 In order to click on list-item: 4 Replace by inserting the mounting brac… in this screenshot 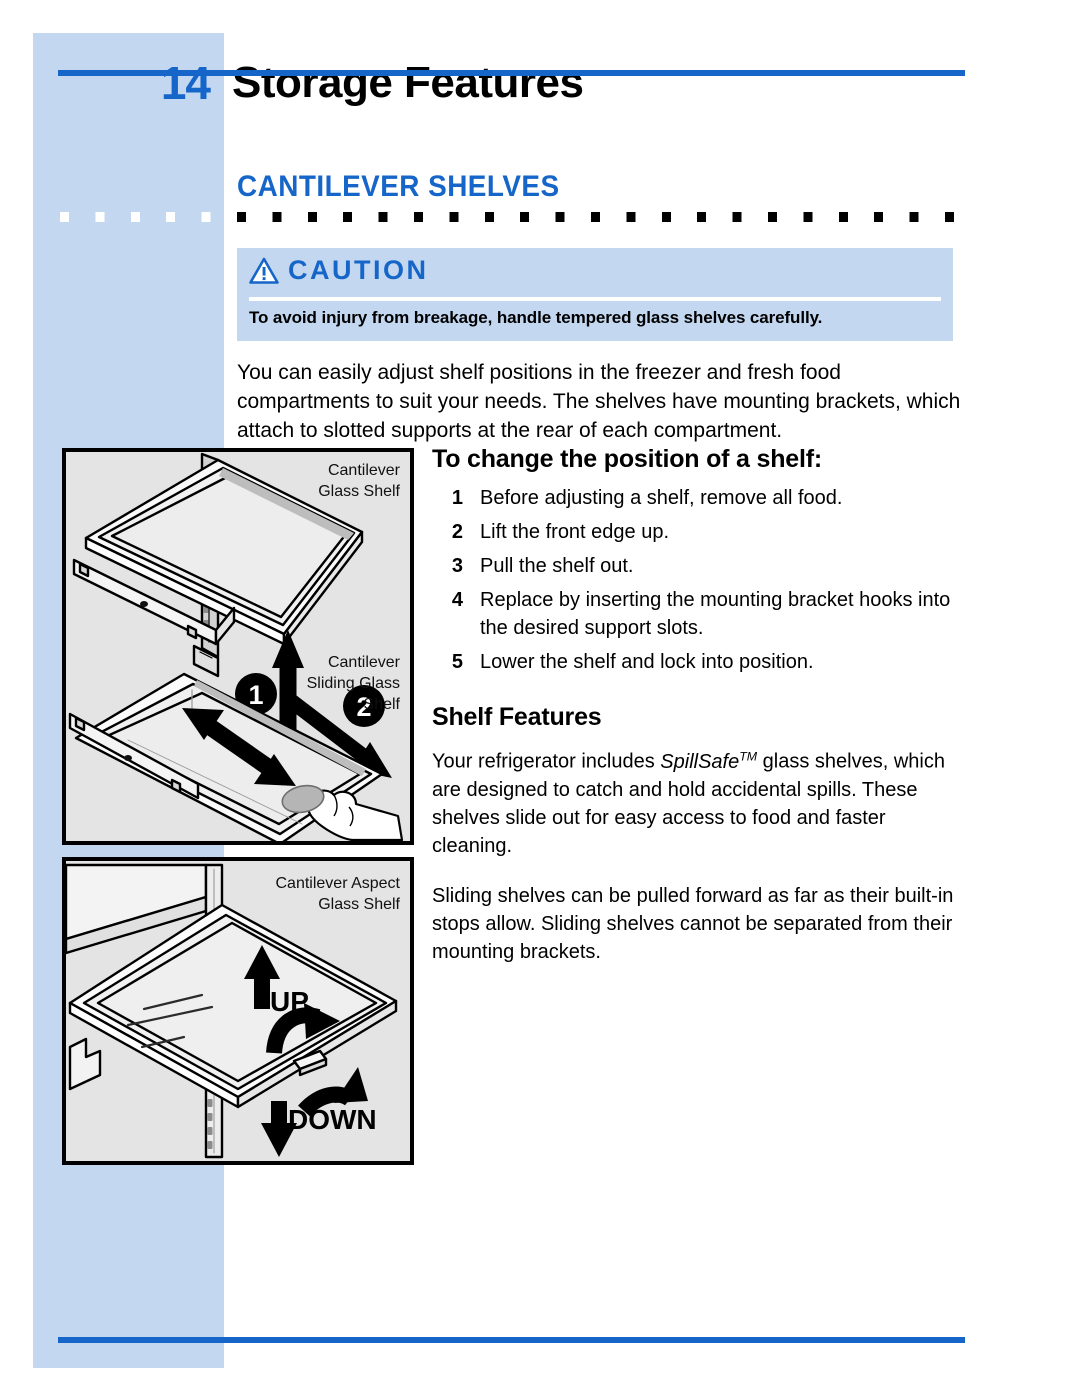, I will do `click(697, 614)`.